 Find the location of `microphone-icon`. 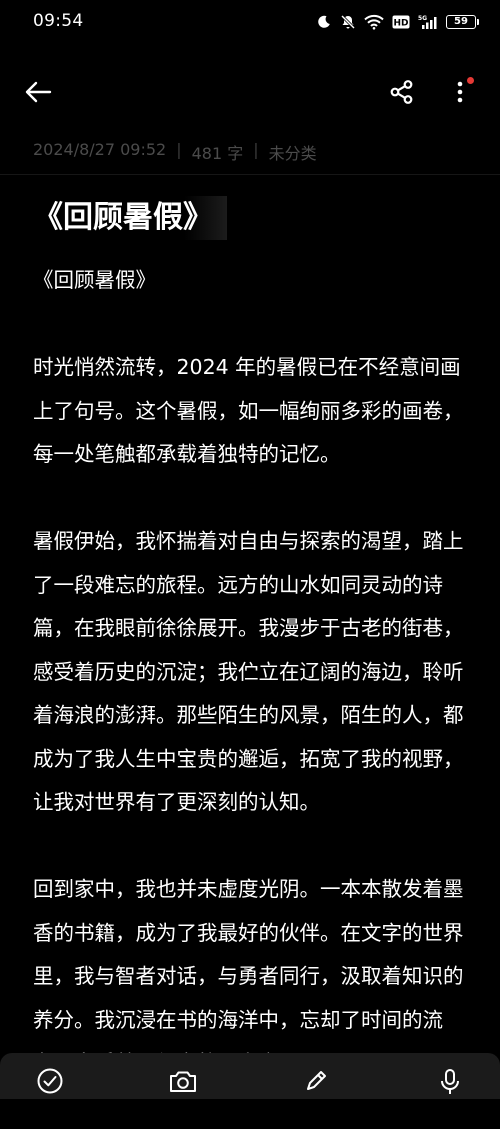

microphone-icon is located at coordinates (450, 1087).